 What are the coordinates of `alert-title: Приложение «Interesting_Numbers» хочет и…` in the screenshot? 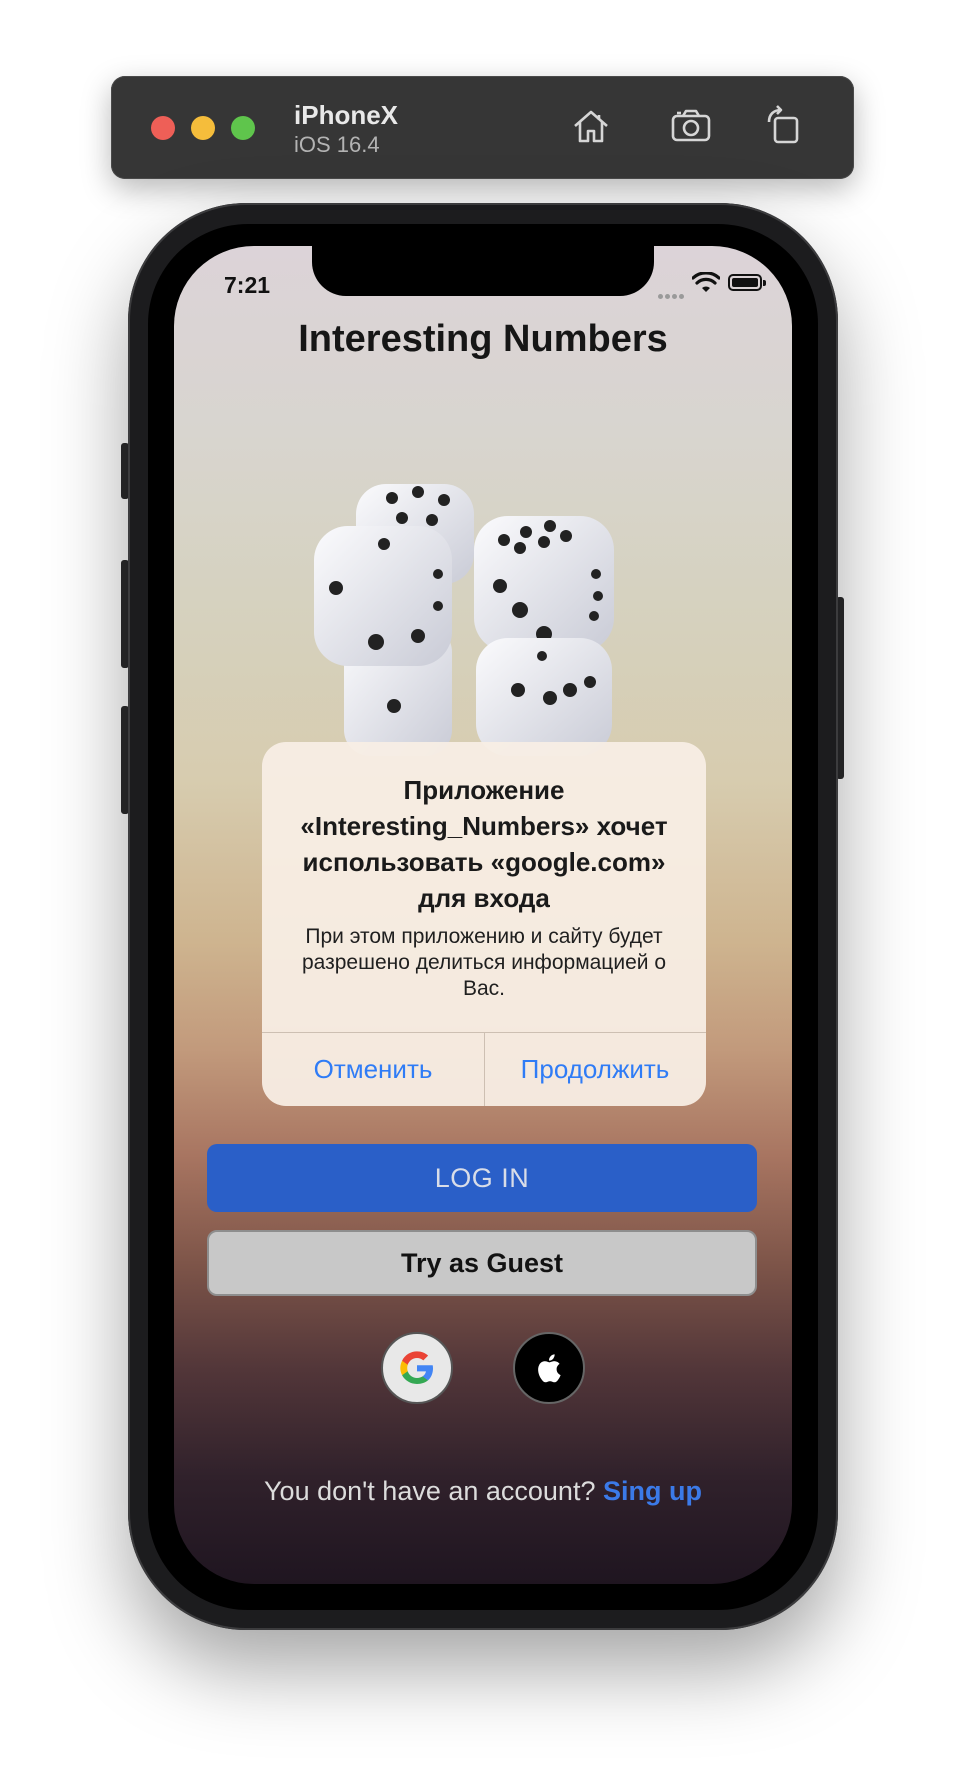 It's located at (484, 844).